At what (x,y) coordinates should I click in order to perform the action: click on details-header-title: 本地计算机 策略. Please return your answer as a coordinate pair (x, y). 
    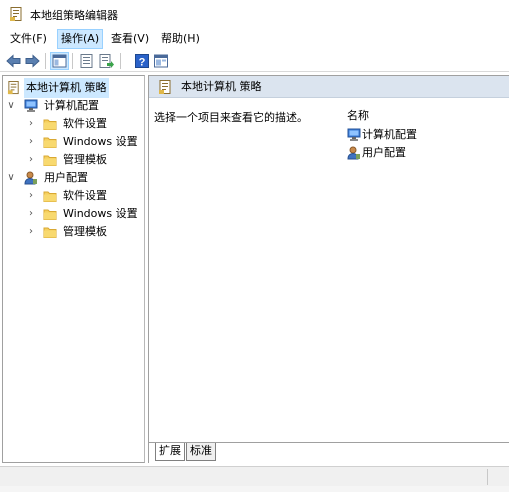
    Looking at the image, I should click on (221, 86).